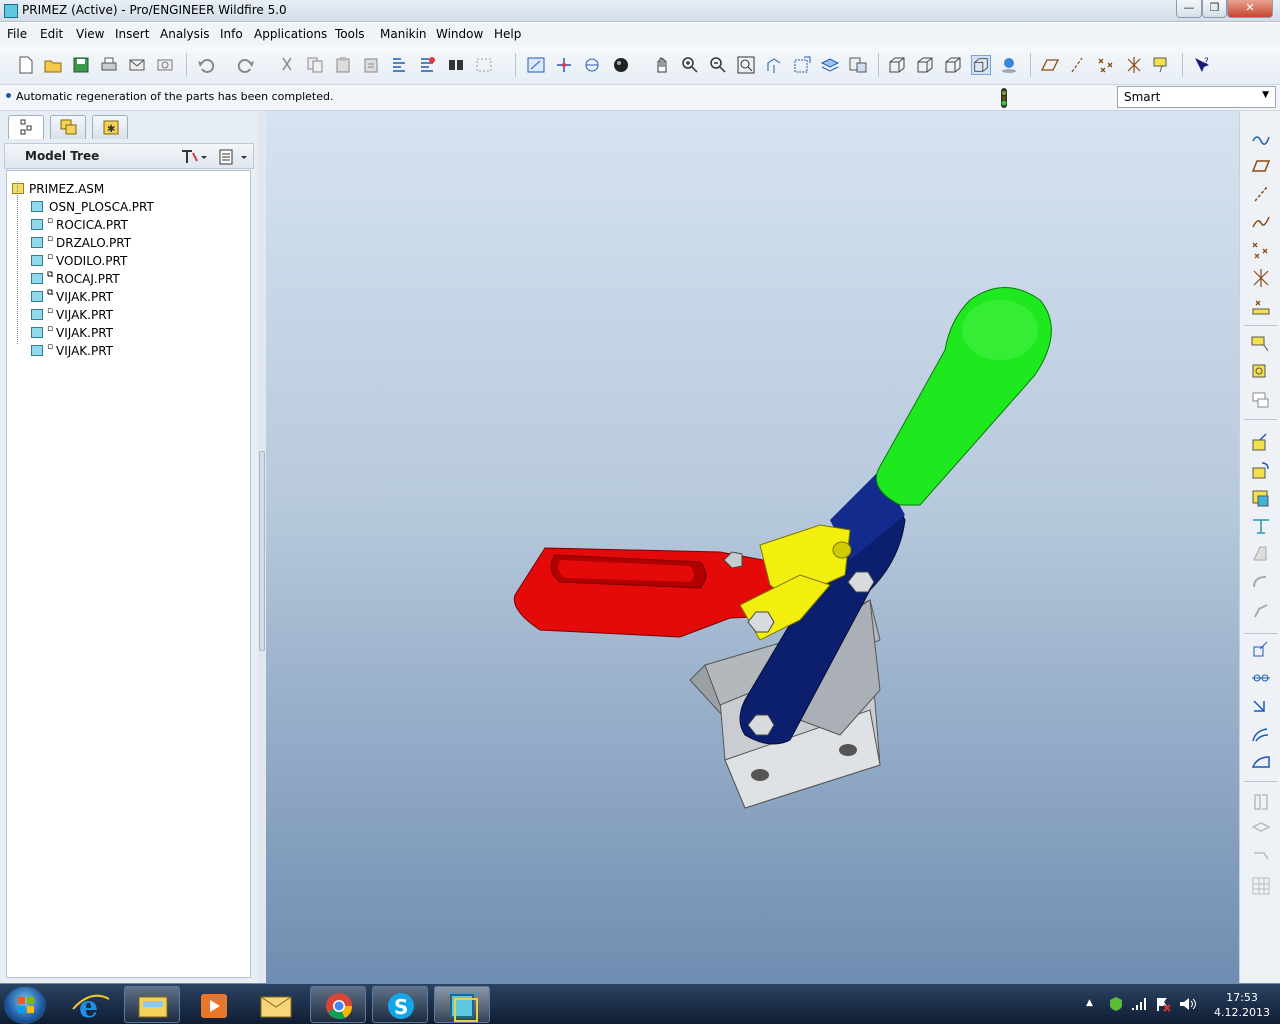  Describe the element at coordinates (1202, 65) in the screenshot. I see `context-help-icon: ?` at that location.